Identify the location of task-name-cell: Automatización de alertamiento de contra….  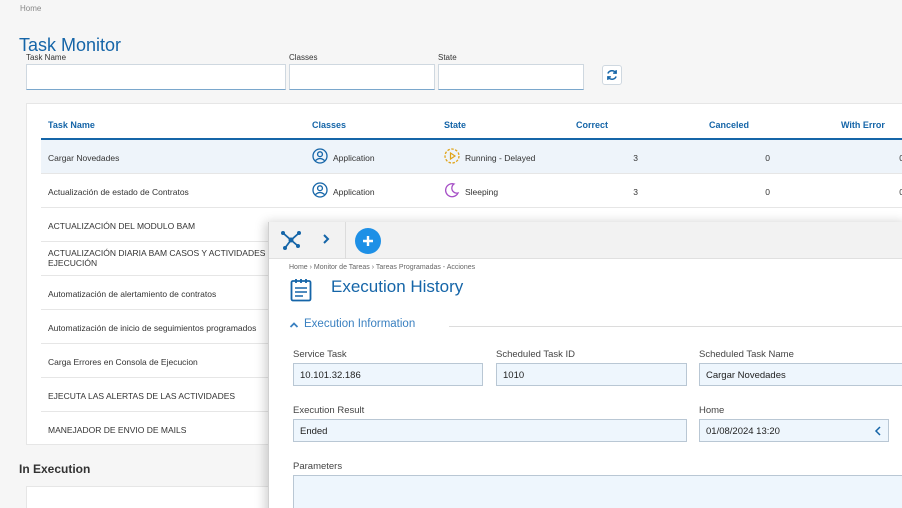
(132, 294).